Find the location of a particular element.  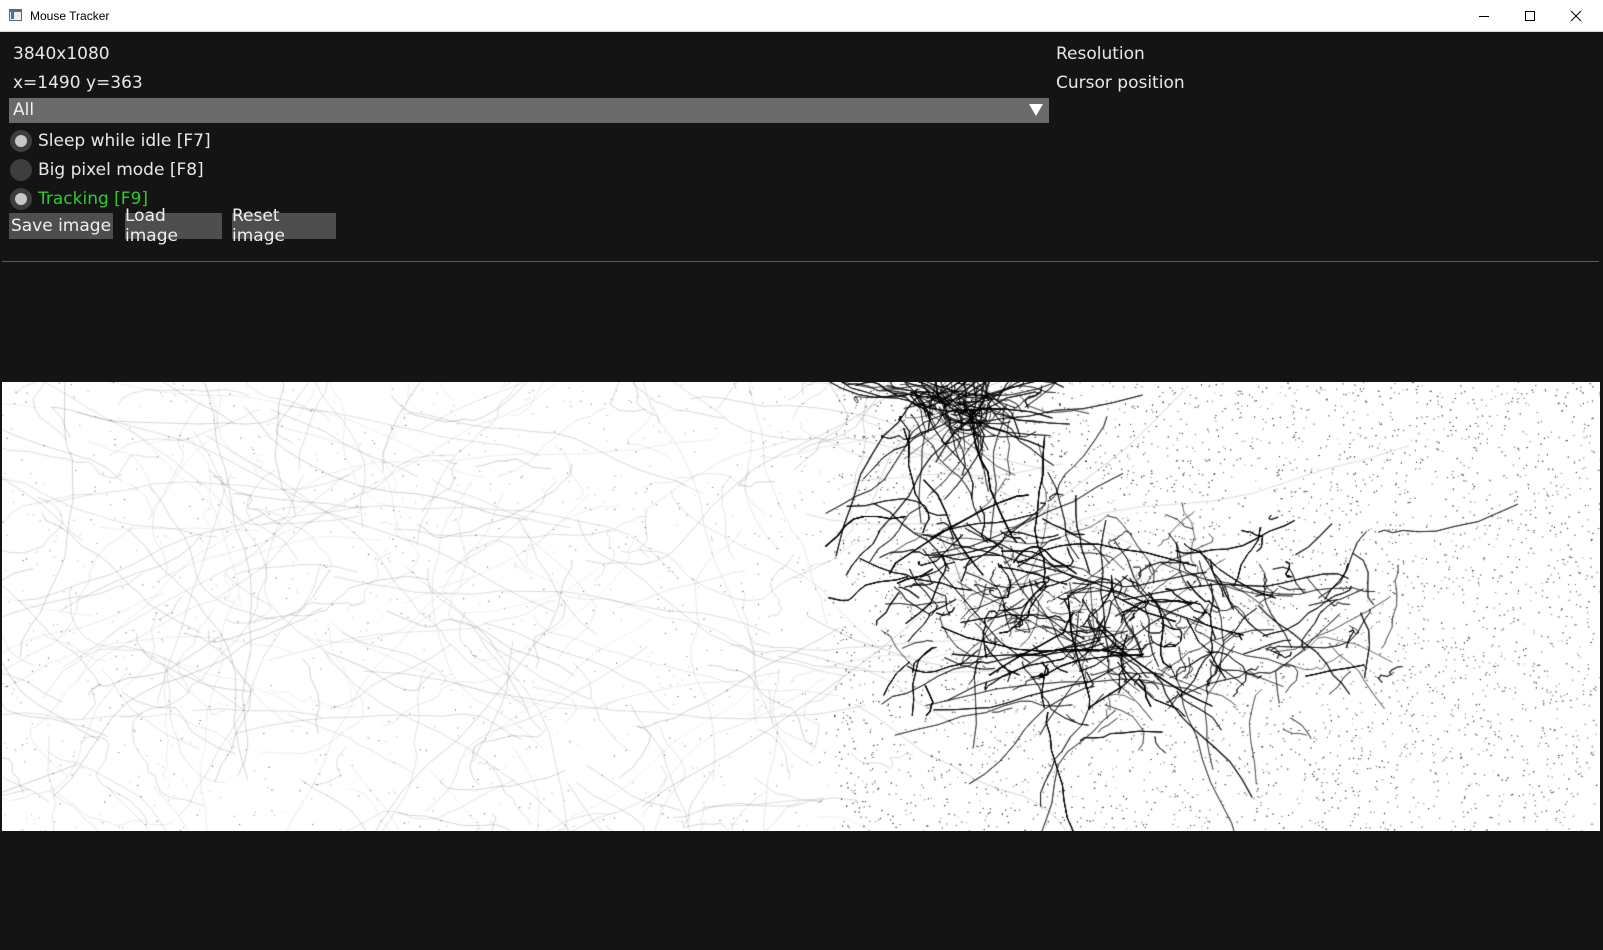

maximize-icon is located at coordinates (1530, 15).